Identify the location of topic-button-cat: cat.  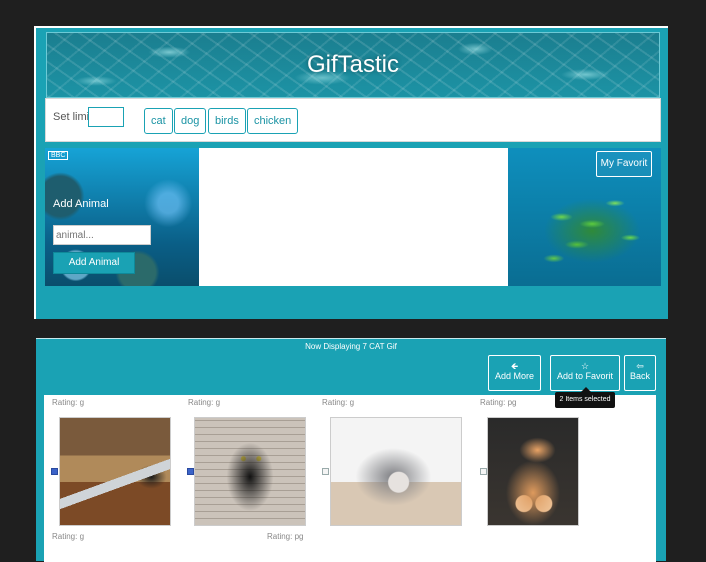
(158, 121).